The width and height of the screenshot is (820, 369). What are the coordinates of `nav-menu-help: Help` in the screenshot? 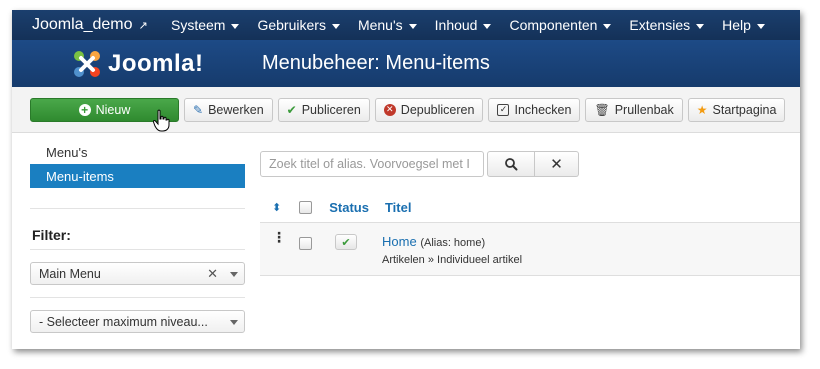 It's located at (743, 25).